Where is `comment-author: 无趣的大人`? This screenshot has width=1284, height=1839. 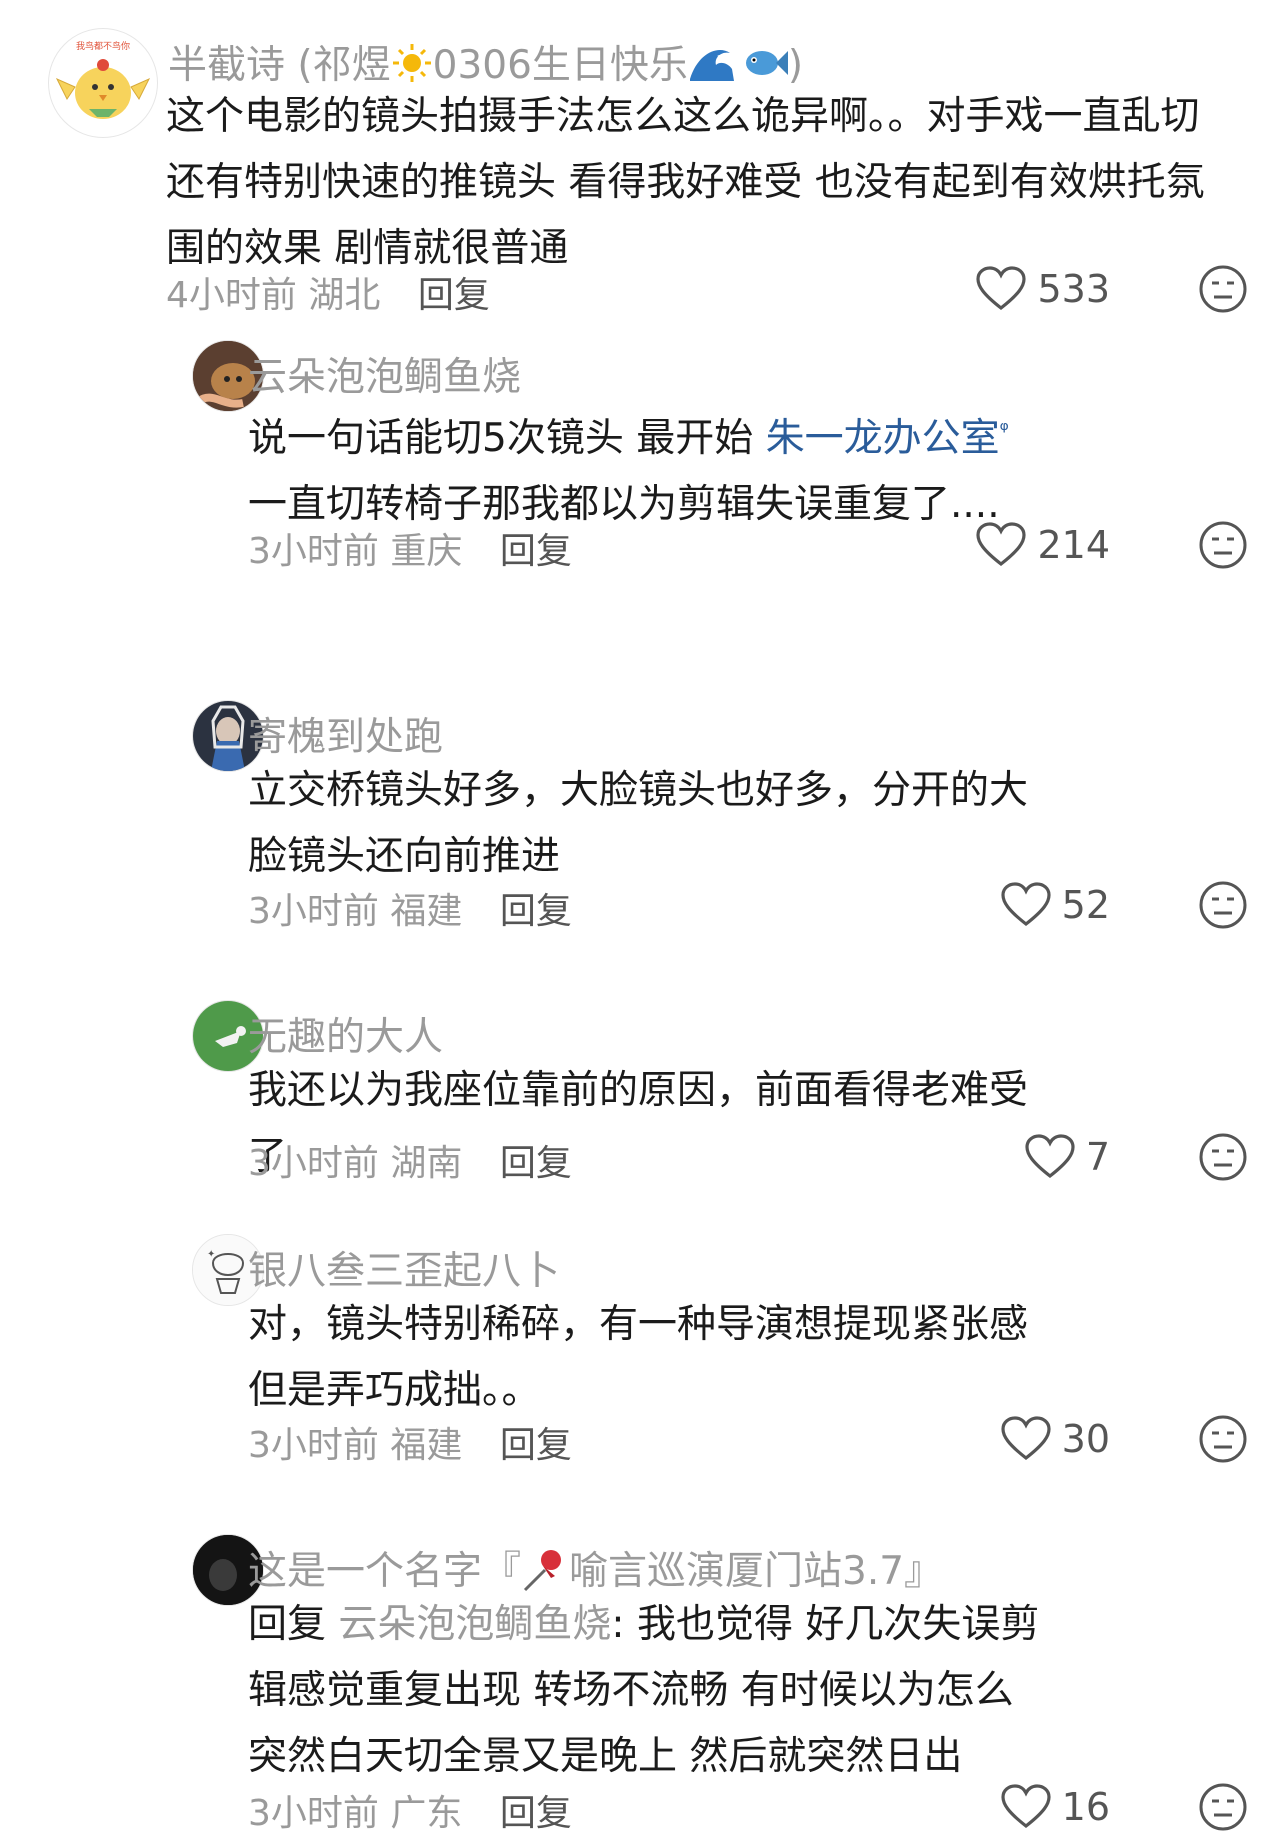
comment-author: 无趣的大人 is located at coordinates (345, 1034).